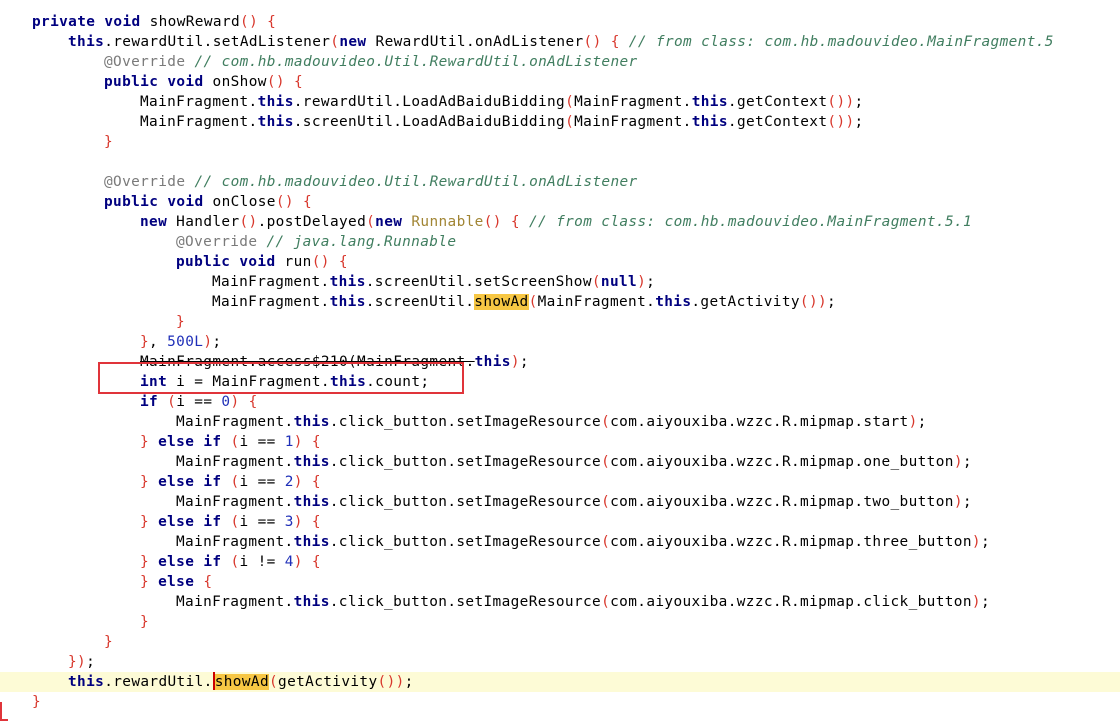 This screenshot has height=721, width=1120. I want to click on code-line: }, 500L);, so click(560, 342).